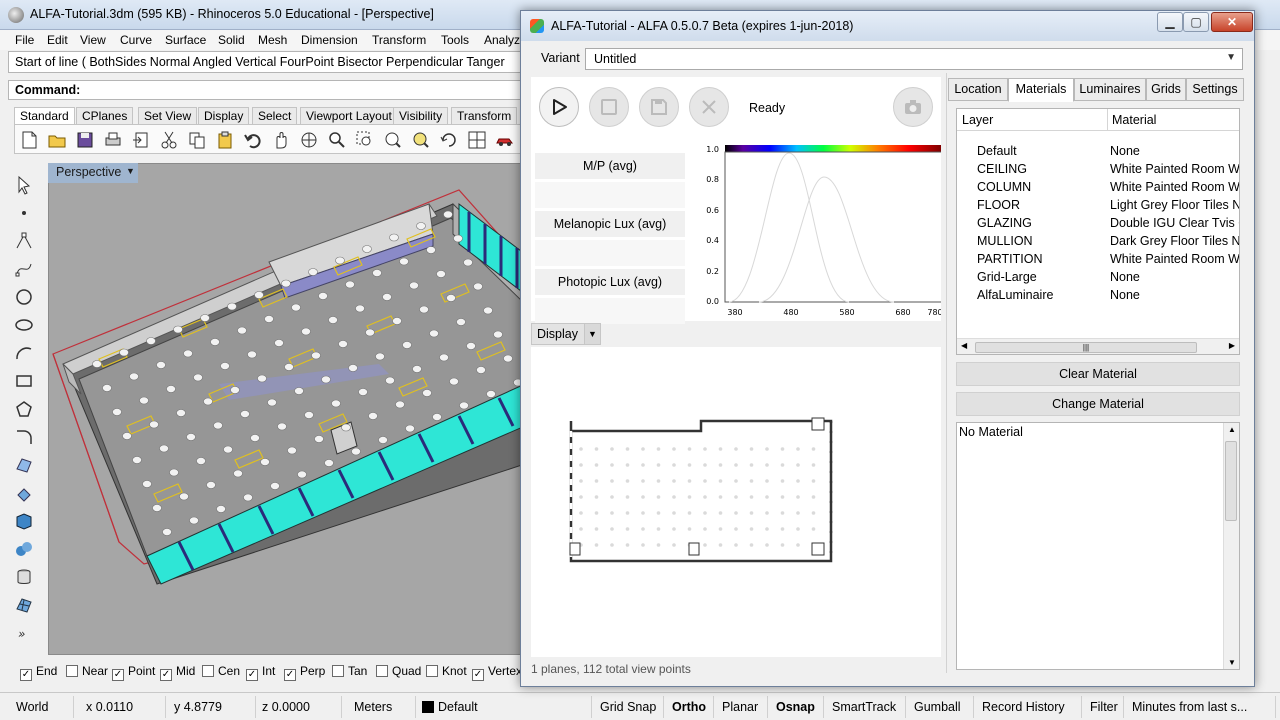 Image resolution: width=1280 pixels, height=720 pixels. Describe the element at coordinates (224, 115) in the screenshot. I see `tab-display: Display` at that location.